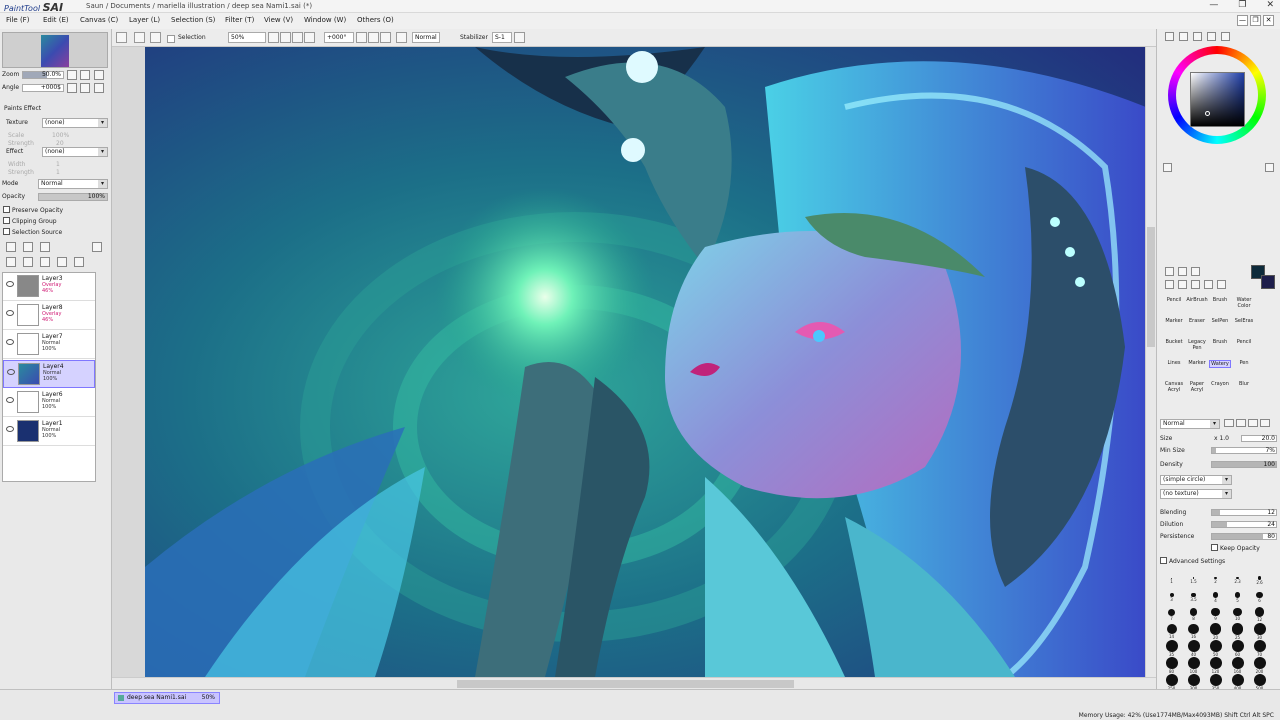 This screenshot has height=720, width=1280. What do you see at coordinates (1225, 36) in the screenshot?
I see `scratchpad-mode-icon` at bounding box center [1225, 36].